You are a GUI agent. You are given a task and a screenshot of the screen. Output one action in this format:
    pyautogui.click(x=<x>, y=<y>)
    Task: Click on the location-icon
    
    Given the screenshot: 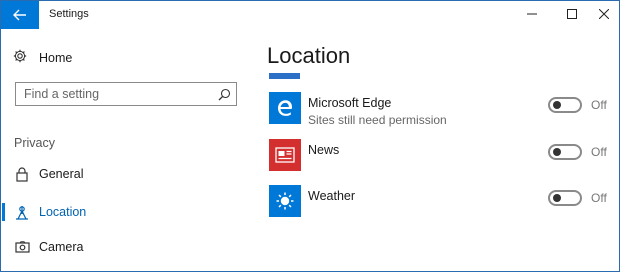 What is the action you would take?
    pyautogui.click(x=22, y=212)
    